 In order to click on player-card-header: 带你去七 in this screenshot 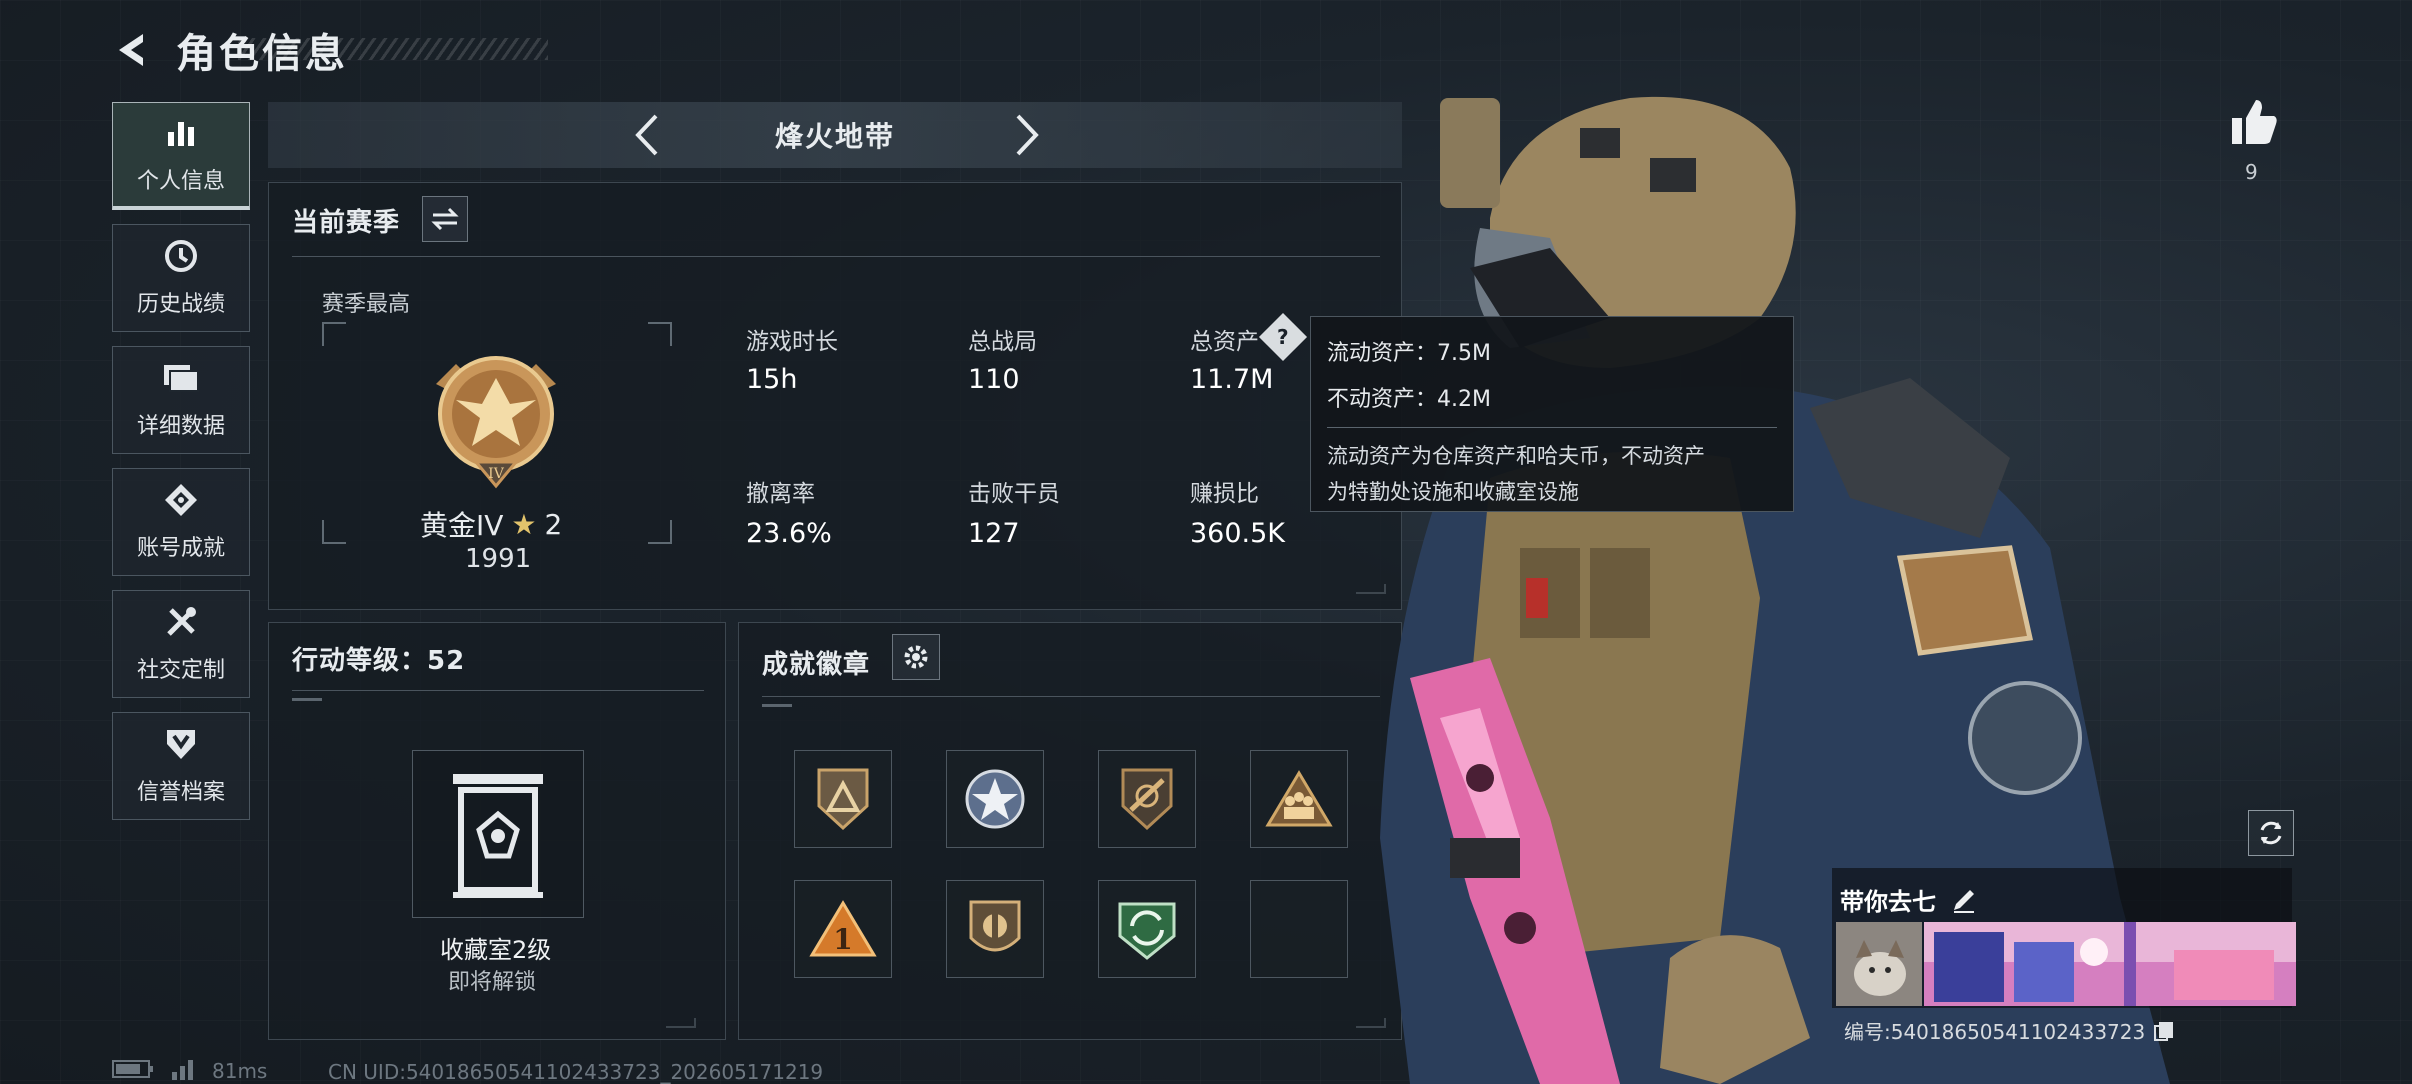, I will do `click(1909, 899)`.